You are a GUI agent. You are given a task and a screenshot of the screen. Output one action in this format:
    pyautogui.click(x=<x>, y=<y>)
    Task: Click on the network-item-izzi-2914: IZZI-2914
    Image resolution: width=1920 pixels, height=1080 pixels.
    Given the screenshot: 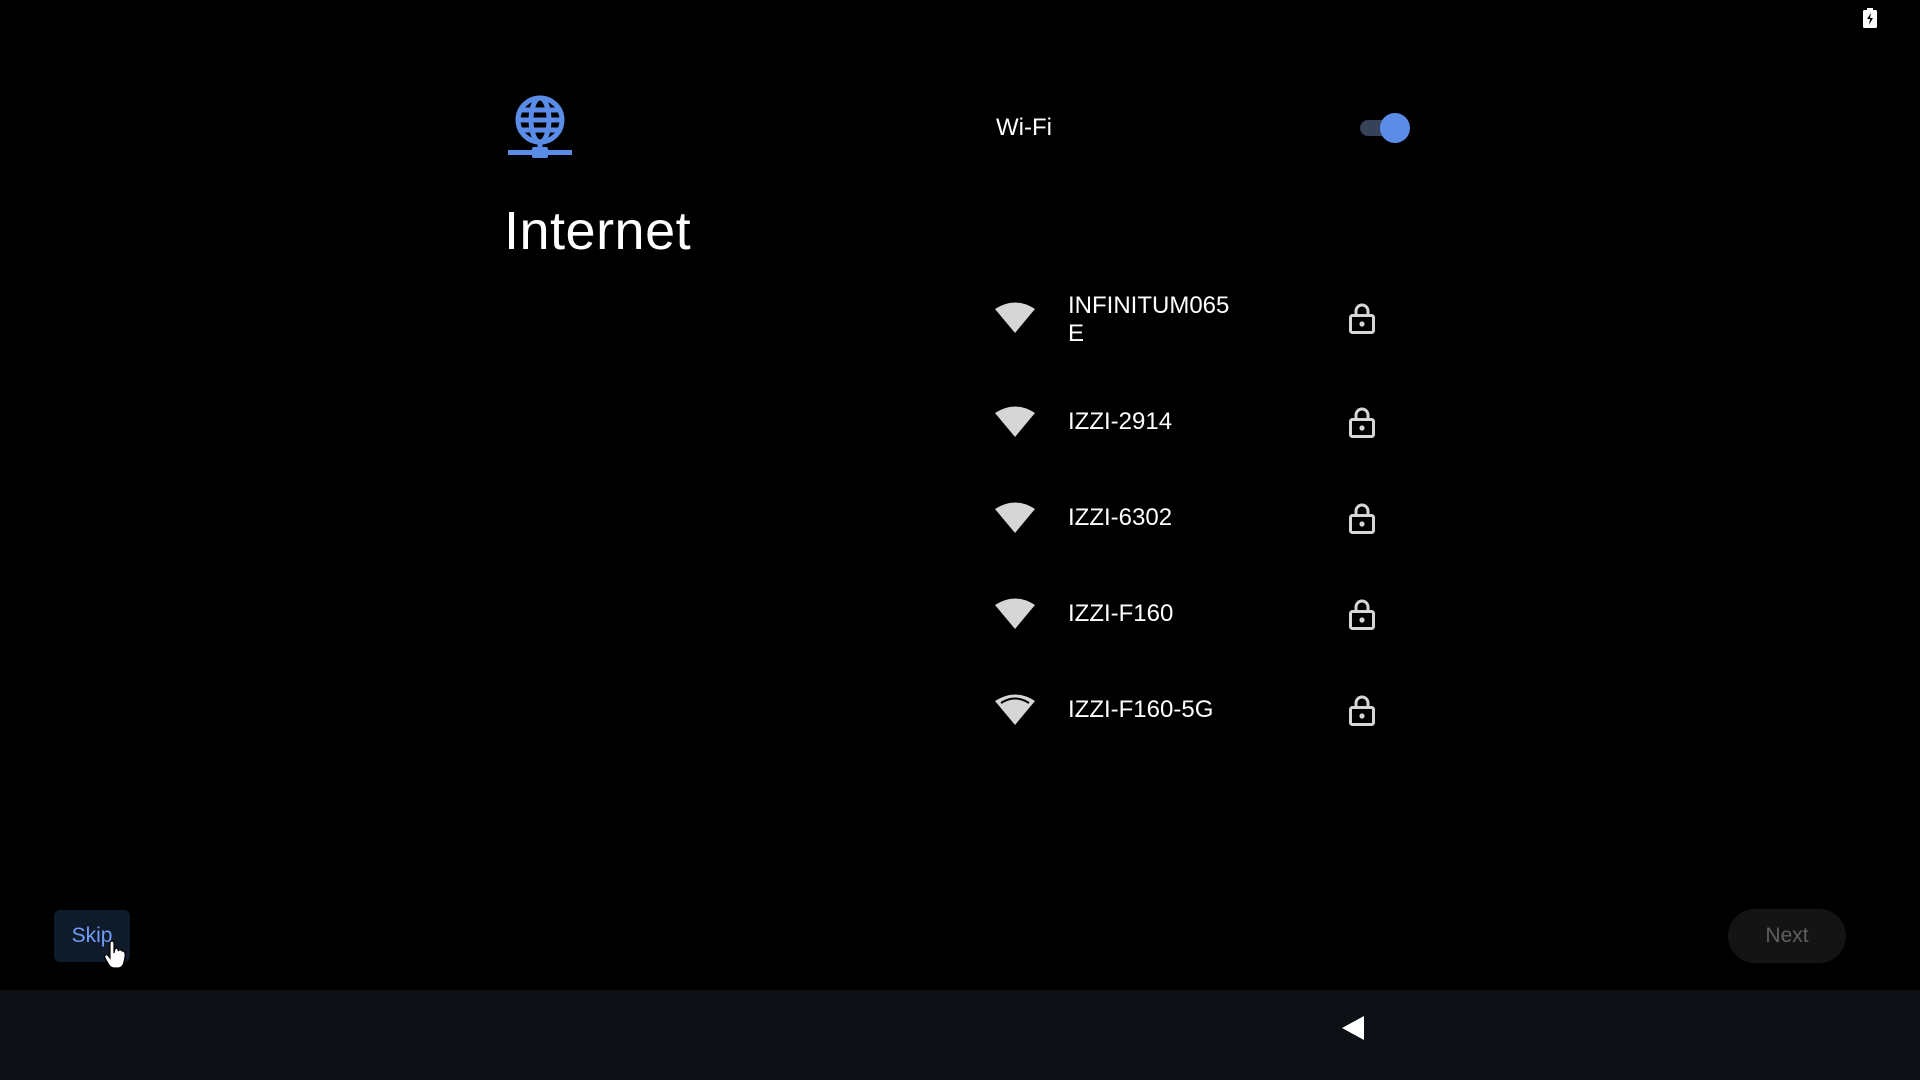 What is the action you would take?
    pyautogui.click(x=1190, y=422)
    